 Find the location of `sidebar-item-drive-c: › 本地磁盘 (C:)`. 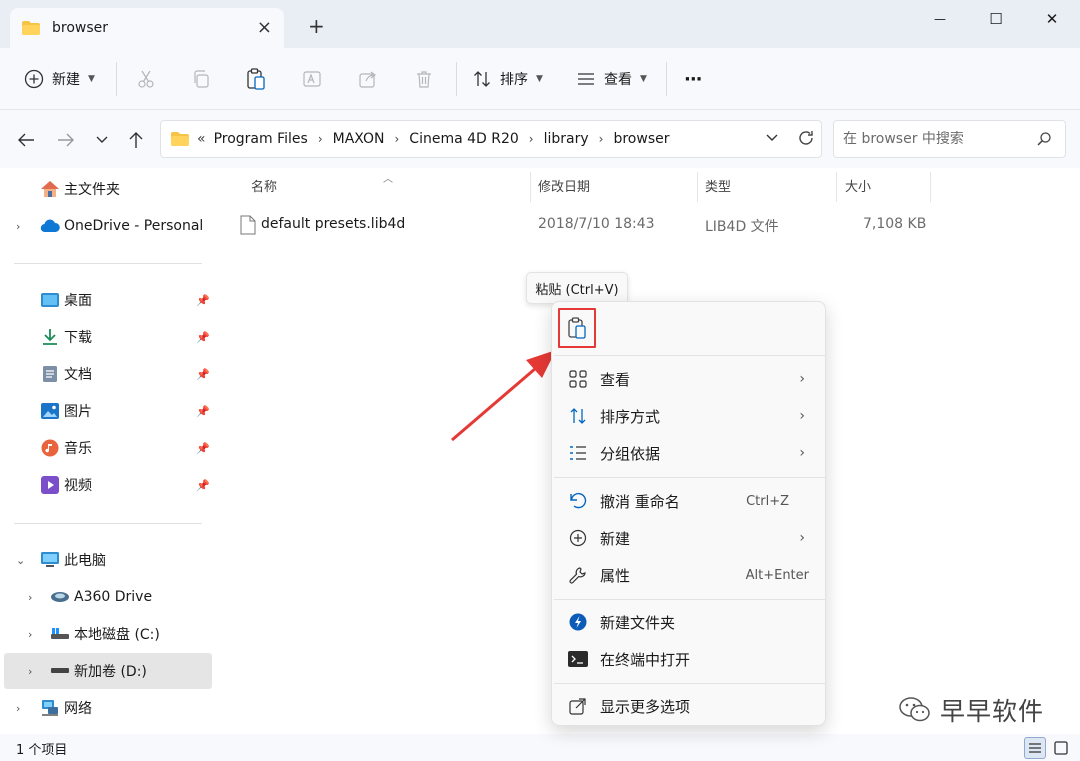

sidebar-item-drive-c: › 本地磁盘 (C:) is located at coordinates (108, 634).